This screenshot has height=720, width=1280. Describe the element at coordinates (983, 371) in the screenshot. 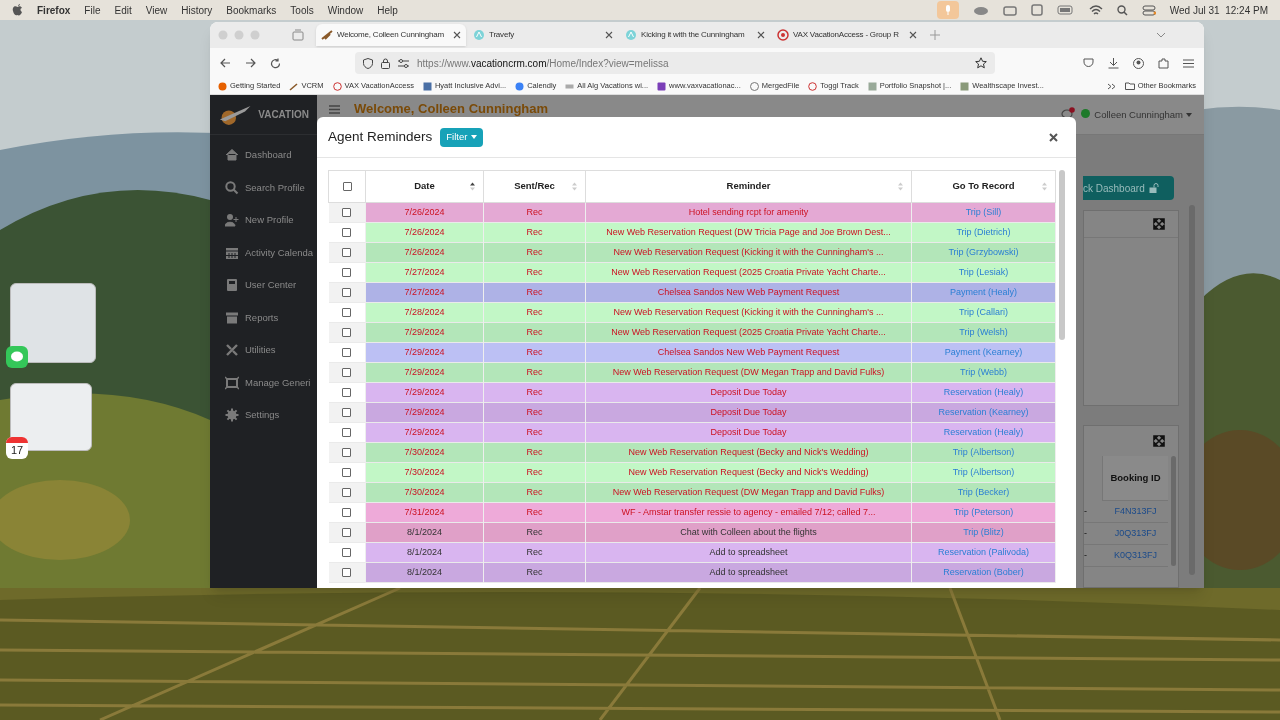

I see `record-link: Trip (Webb)` at that location.